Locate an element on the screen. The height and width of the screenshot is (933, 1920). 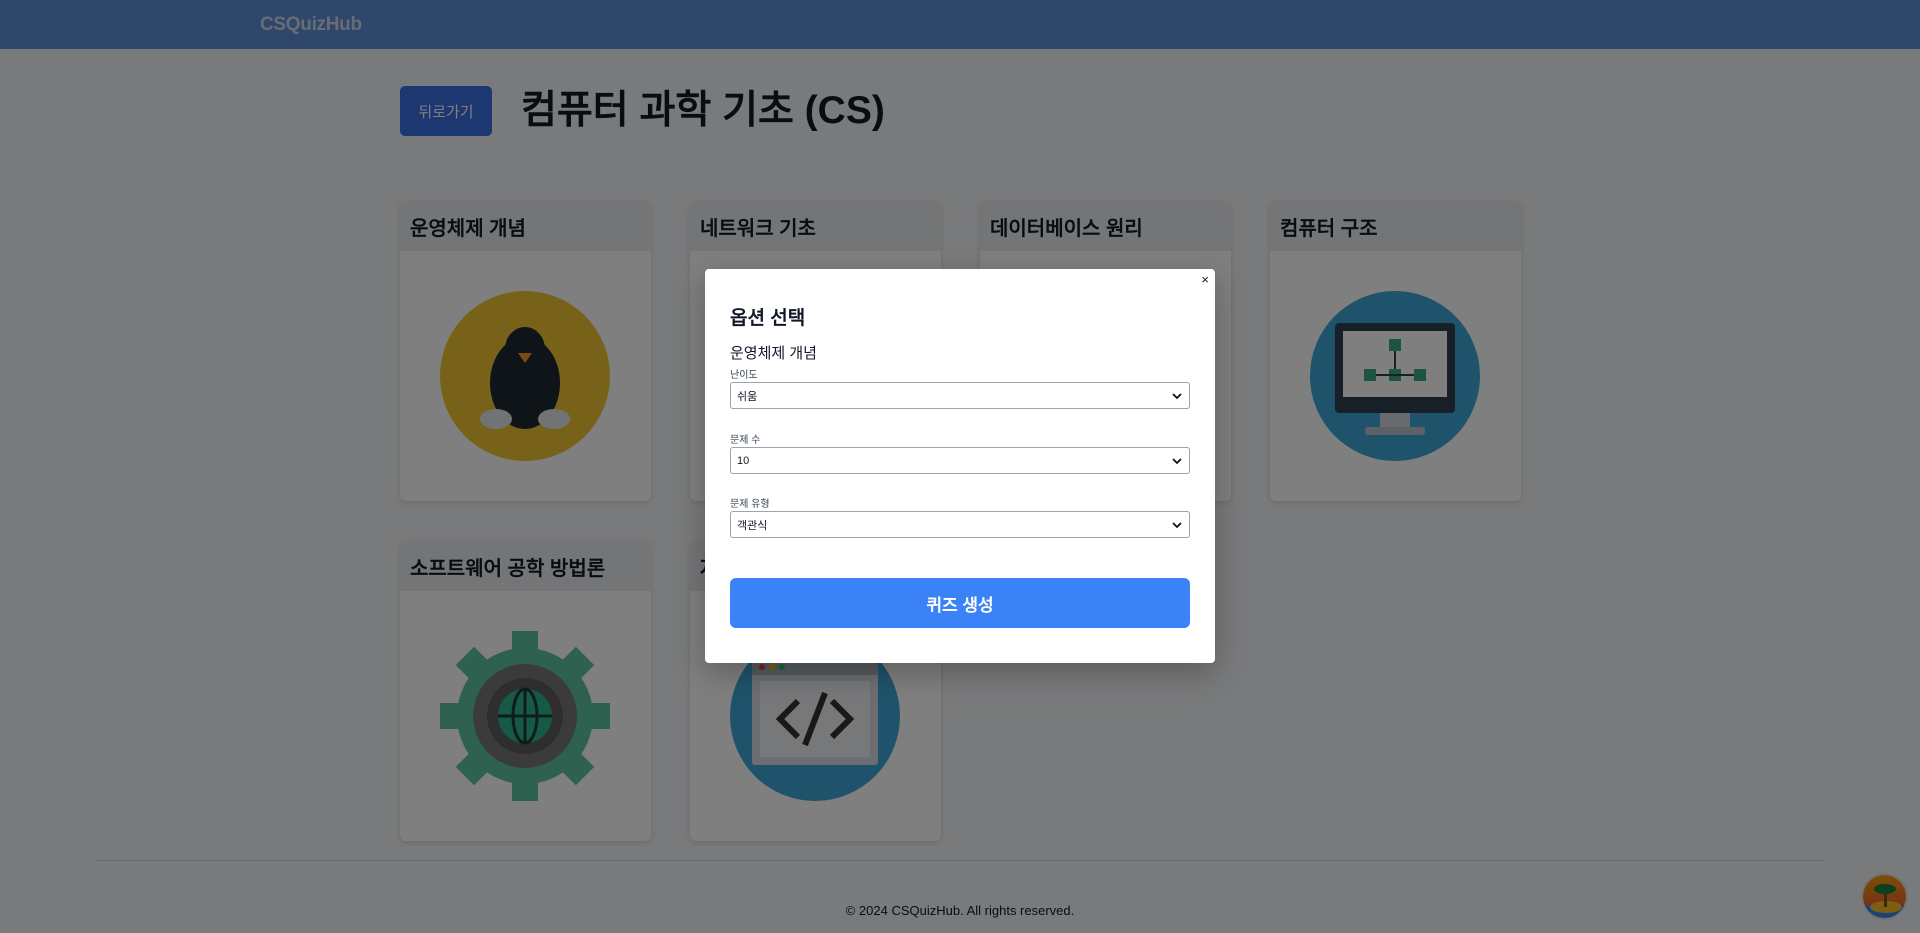
count-value: 10 is located at coordinates (743, 460).